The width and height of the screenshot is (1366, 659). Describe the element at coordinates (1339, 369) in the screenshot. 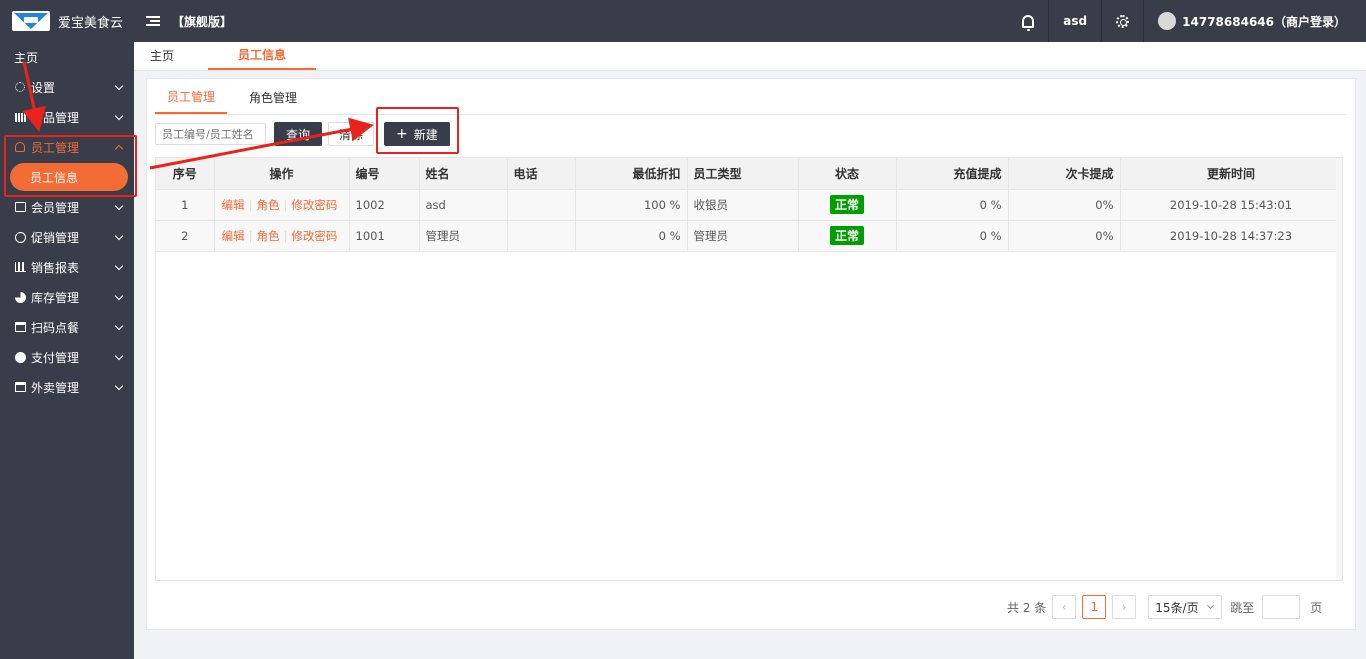

I see `table-scrollbar` at that location.